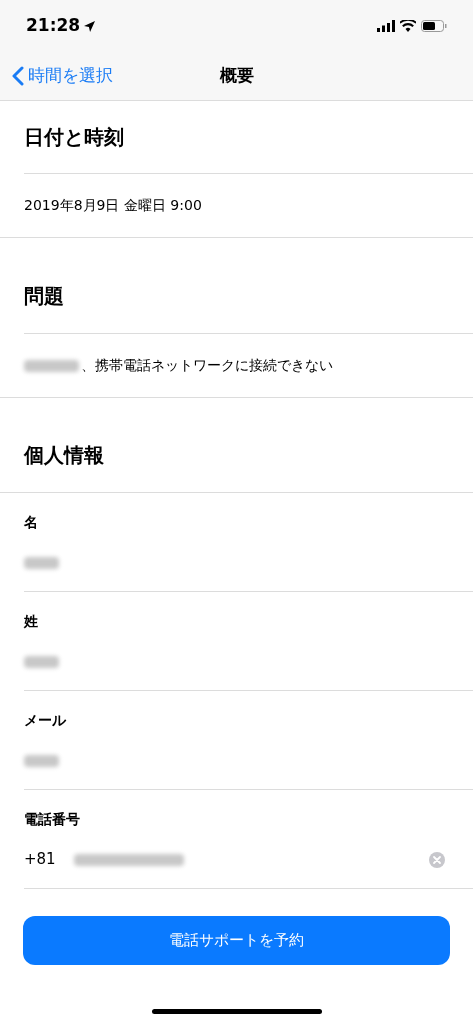 The width and height of the screenshot is (473, 1024). I want to click on field-label: メール, so click(45, 720).